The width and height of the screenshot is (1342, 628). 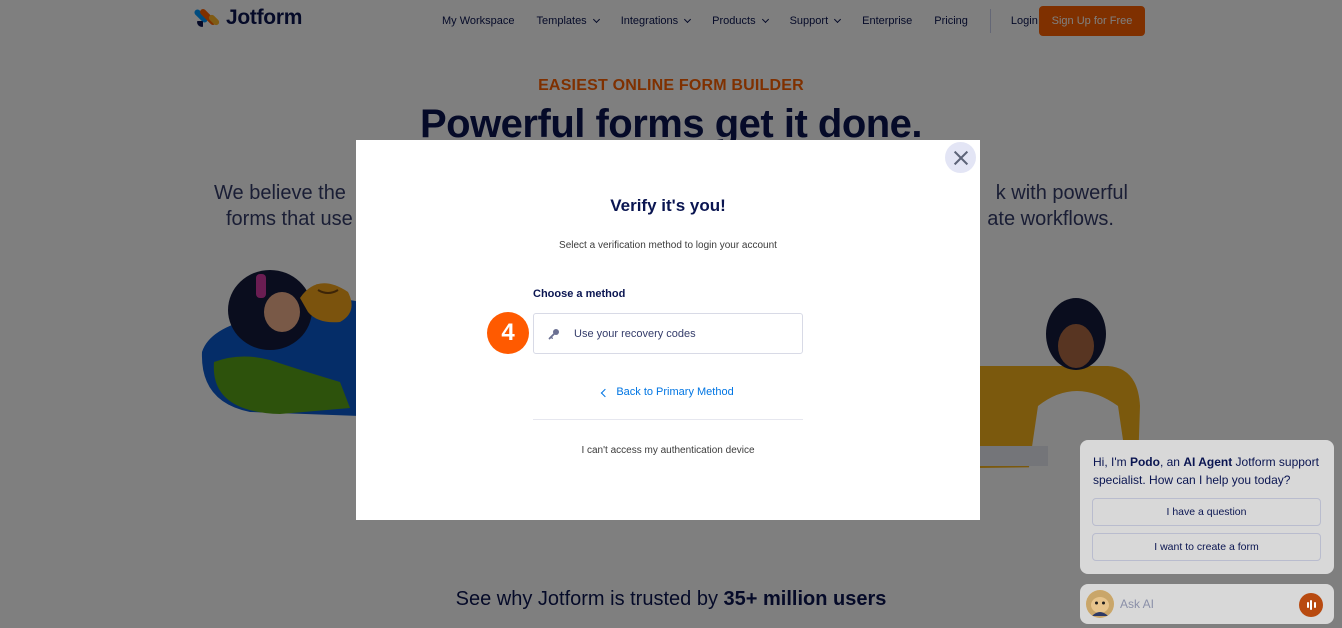 I want to click on close-icon, so click(x=960, y=157).